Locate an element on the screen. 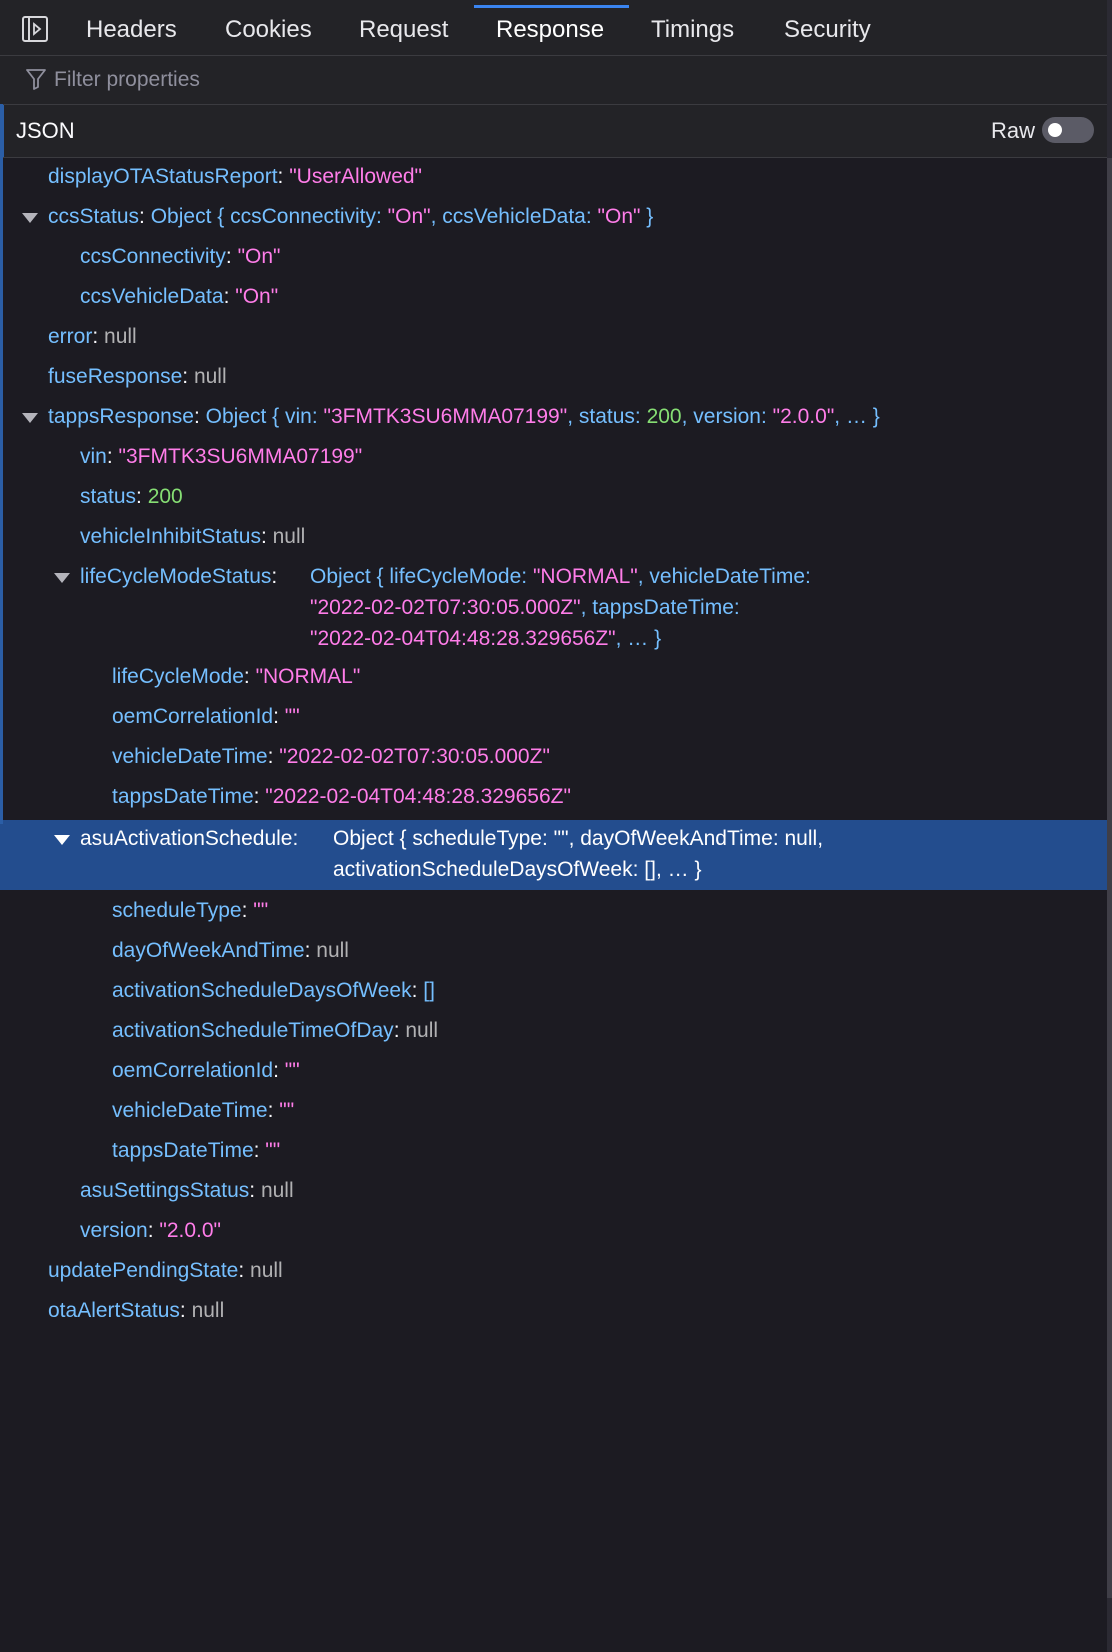 The image size is (1112, 1652). tree-row-ccsConnectivity: ccsConnectivity: "On" is located at coordinates (553, 258).